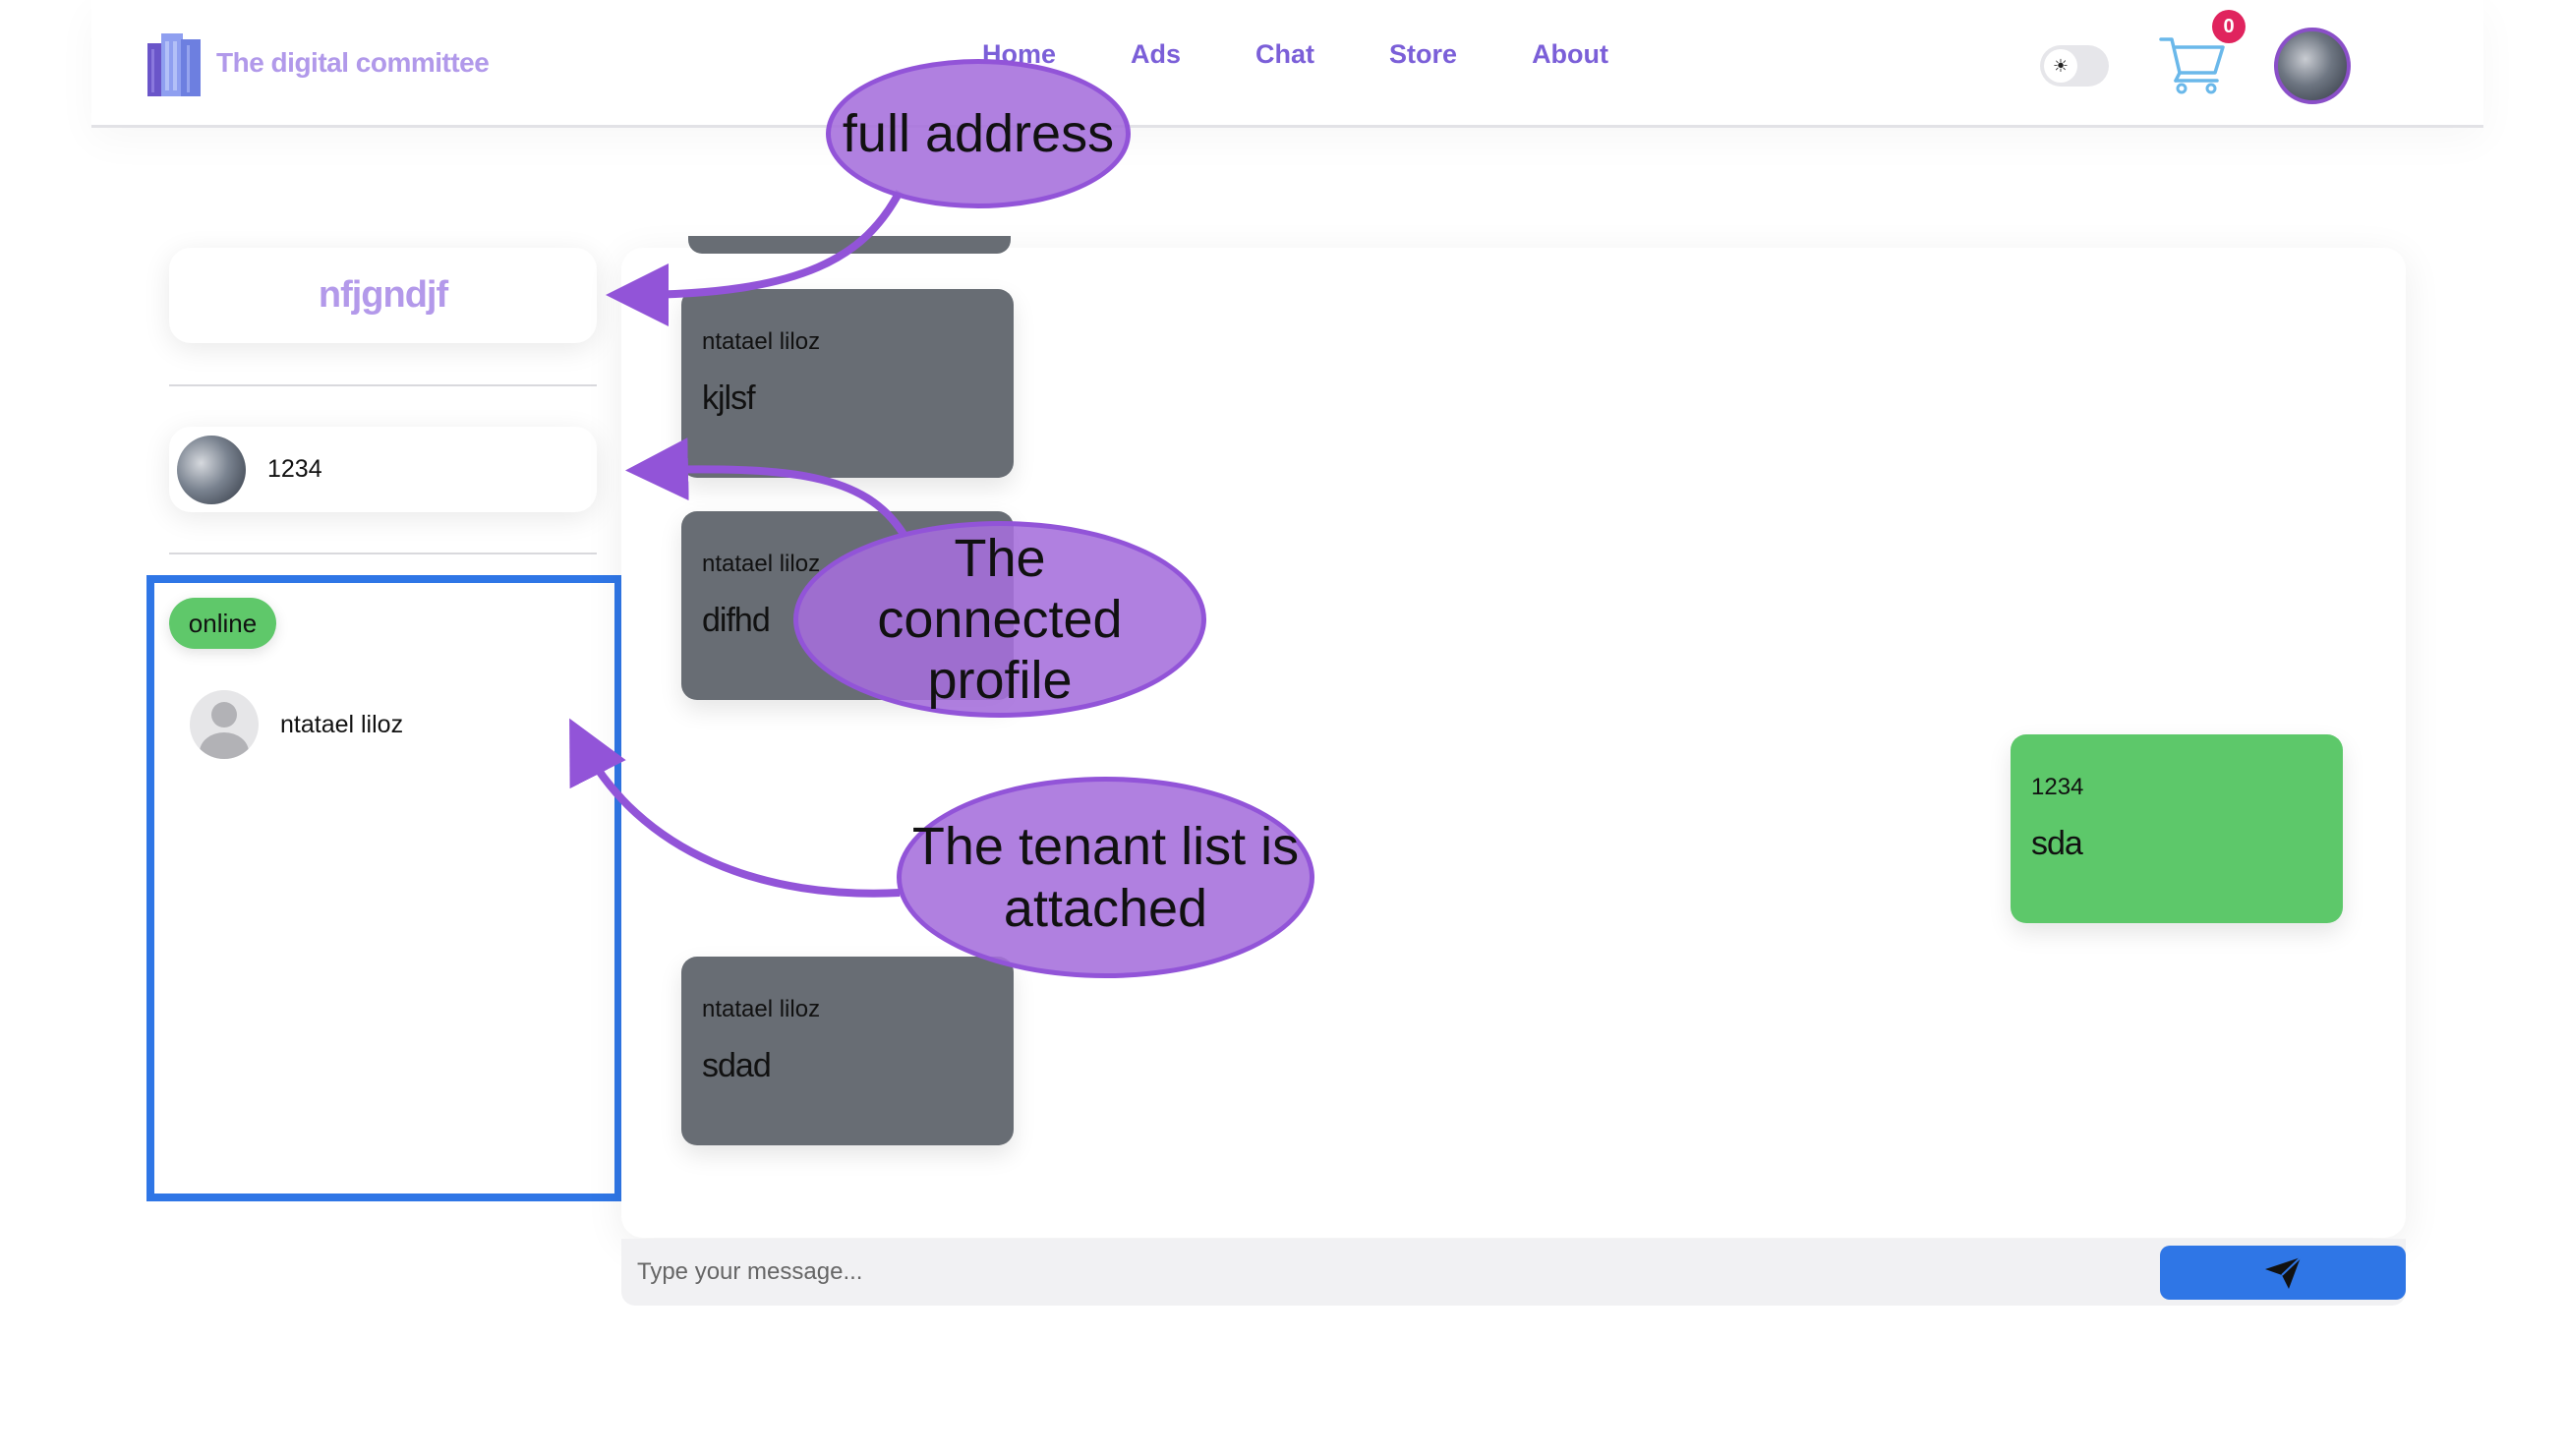  I want to click on message-composer, so click(1513, 1272).